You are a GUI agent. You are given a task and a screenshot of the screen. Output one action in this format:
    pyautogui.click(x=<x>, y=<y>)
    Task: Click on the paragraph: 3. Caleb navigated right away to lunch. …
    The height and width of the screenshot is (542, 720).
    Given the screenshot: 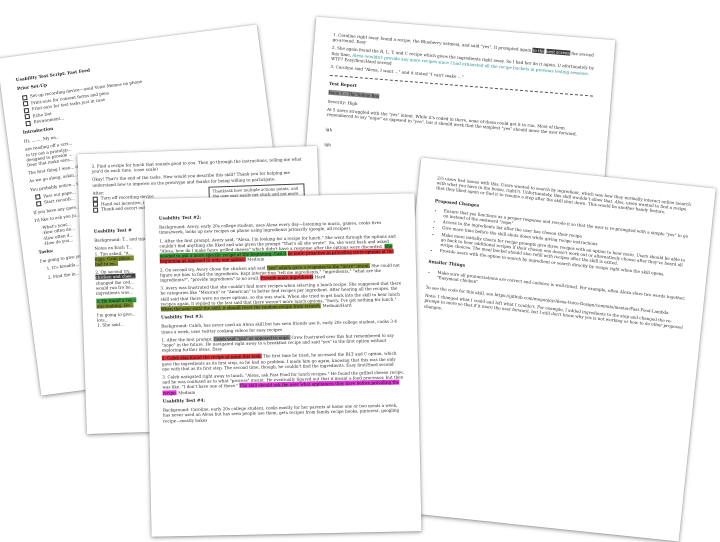 What is the action you would take?
    pyautogui.click(x=283, y=382)
    